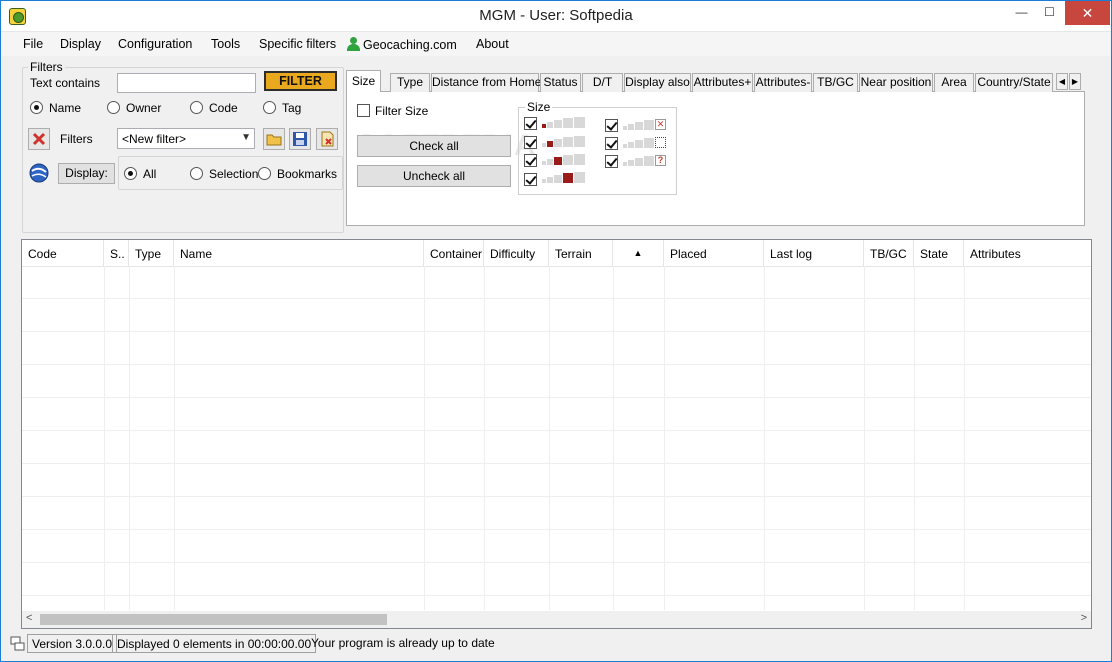  I want to click on search-name-radio, so click(36, 107).